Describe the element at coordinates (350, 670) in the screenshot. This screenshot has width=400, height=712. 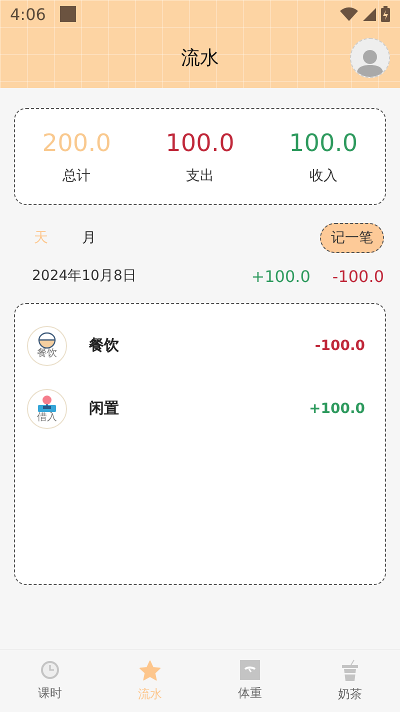
I see `cup-icon` at that location.